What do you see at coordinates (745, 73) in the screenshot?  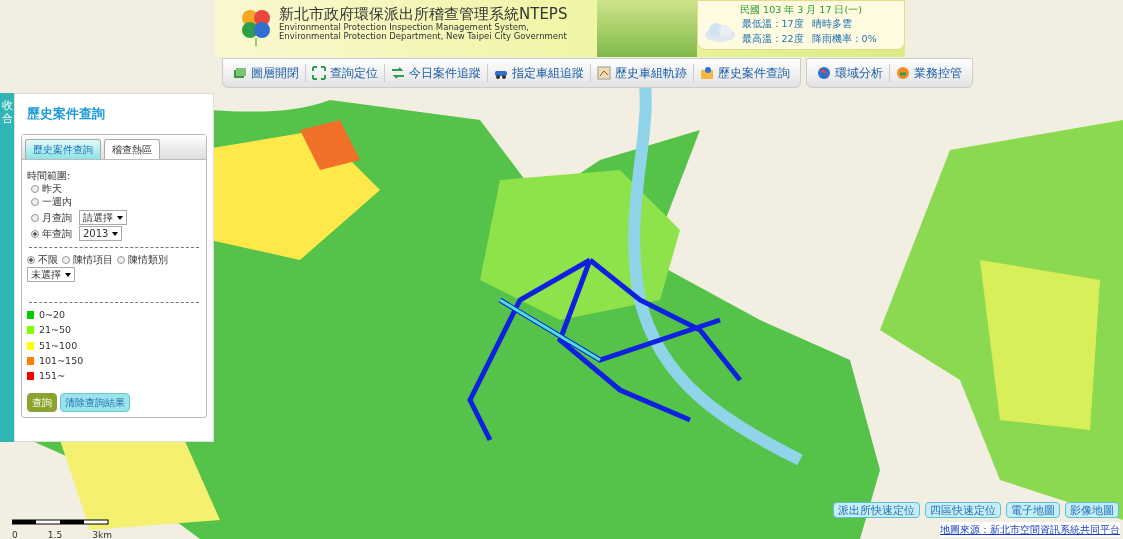 I see `nav-link: 歷史案件查詢` at bounding box center [745, 73].